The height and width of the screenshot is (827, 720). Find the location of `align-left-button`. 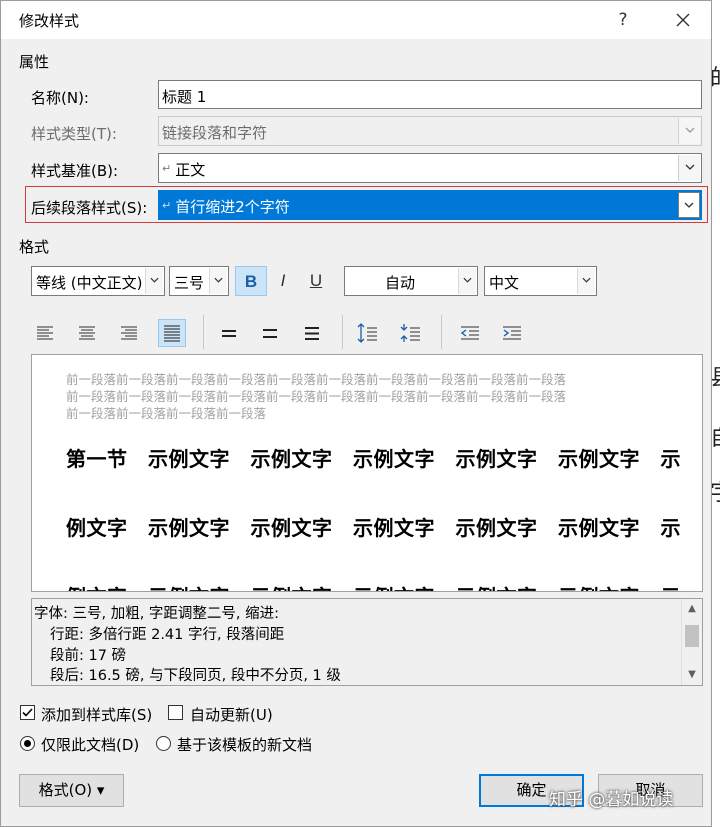

align-left-button is located at coordinates (45, 333).